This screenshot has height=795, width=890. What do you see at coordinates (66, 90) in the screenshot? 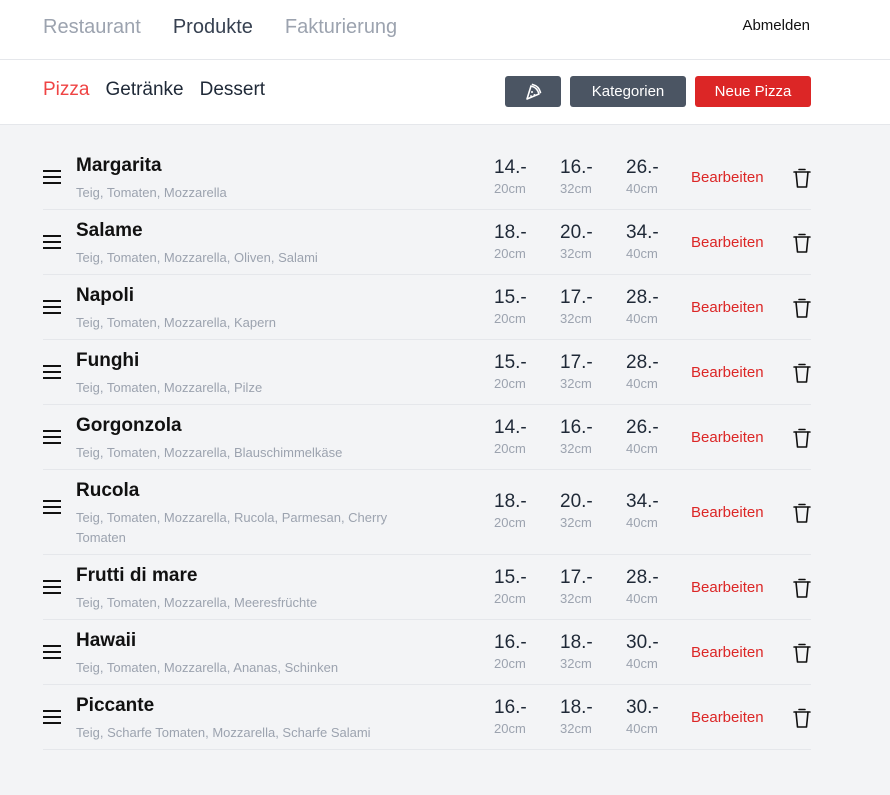
I see `tab-pizza: Pizza` at bounding box center [66, 90].